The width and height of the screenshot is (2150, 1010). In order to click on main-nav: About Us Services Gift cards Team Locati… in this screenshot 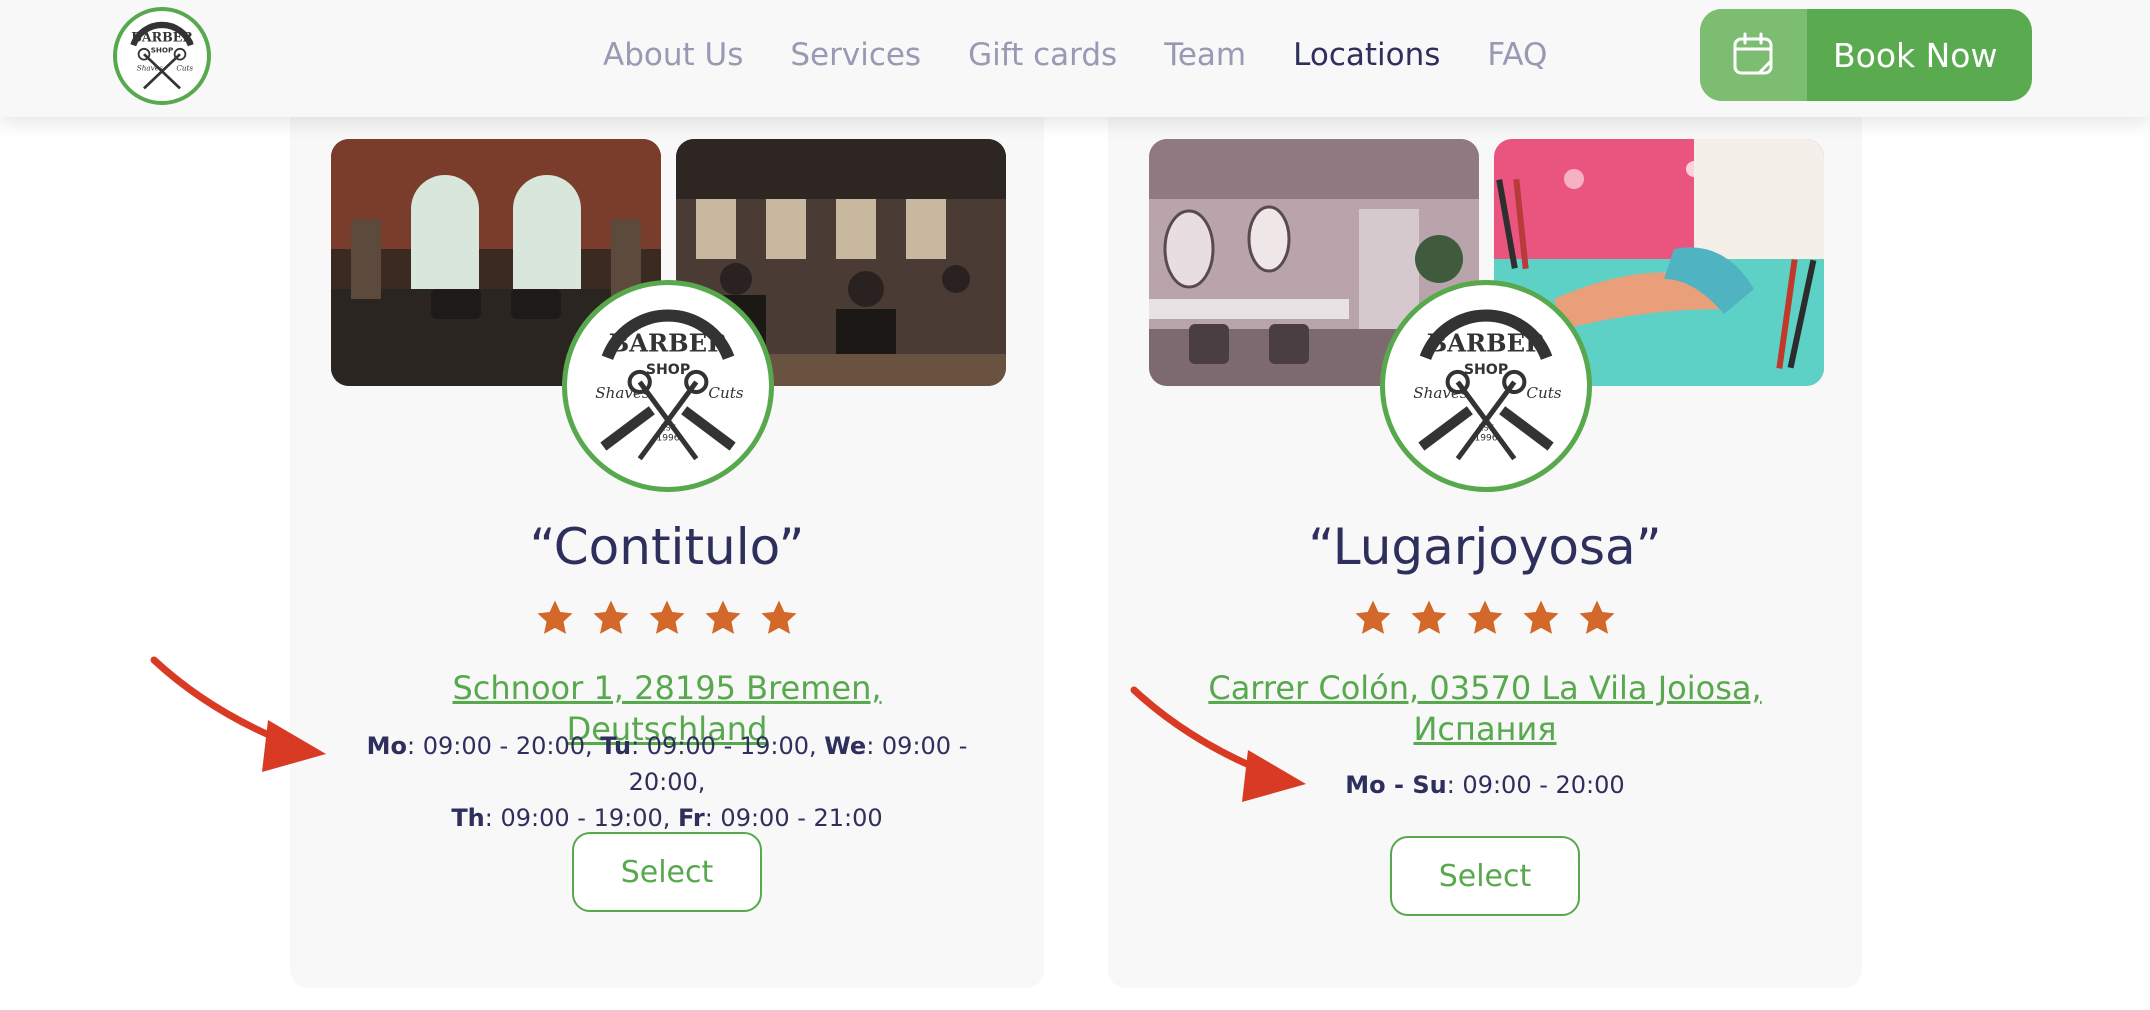, I will do `click(1098, 55)`.